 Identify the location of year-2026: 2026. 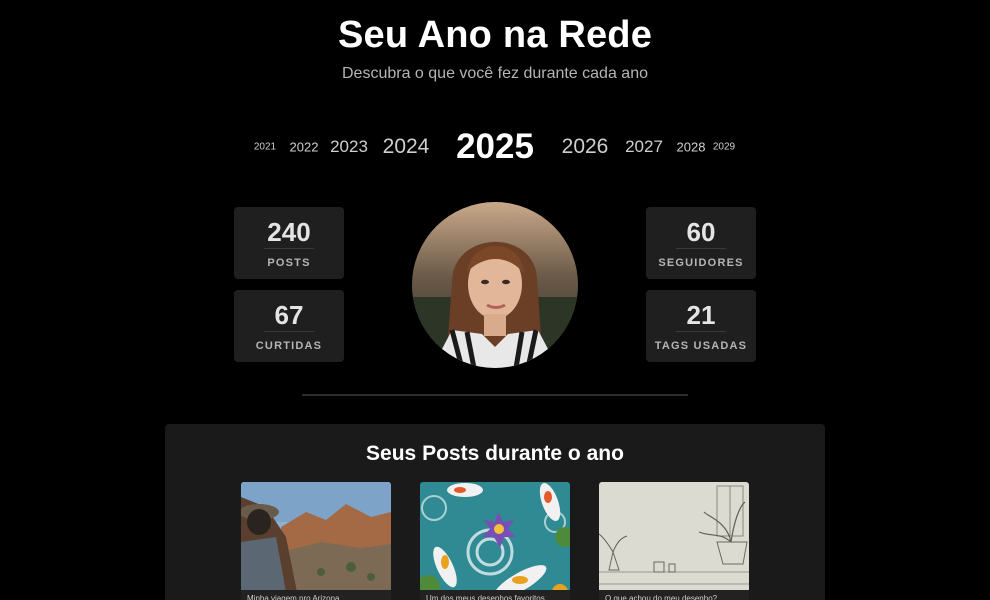
(585, 147).